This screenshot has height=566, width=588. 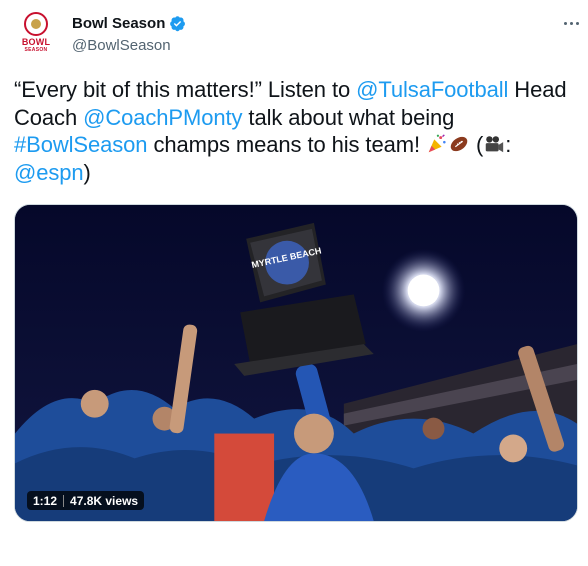 I want to click on display-name: Bowl Season, so click(x=118, y=23).